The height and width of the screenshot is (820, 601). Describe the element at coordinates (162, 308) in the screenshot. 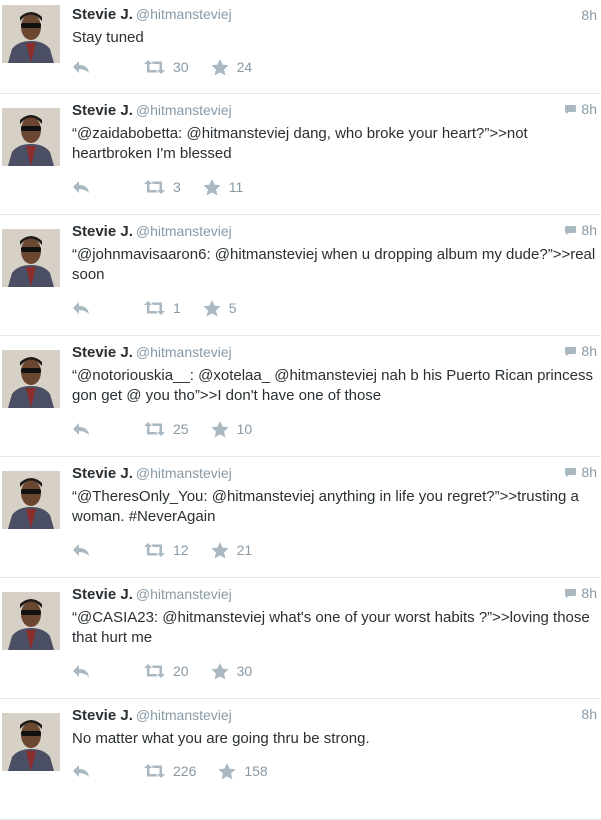

I see `retweet-button: 1` at that location.